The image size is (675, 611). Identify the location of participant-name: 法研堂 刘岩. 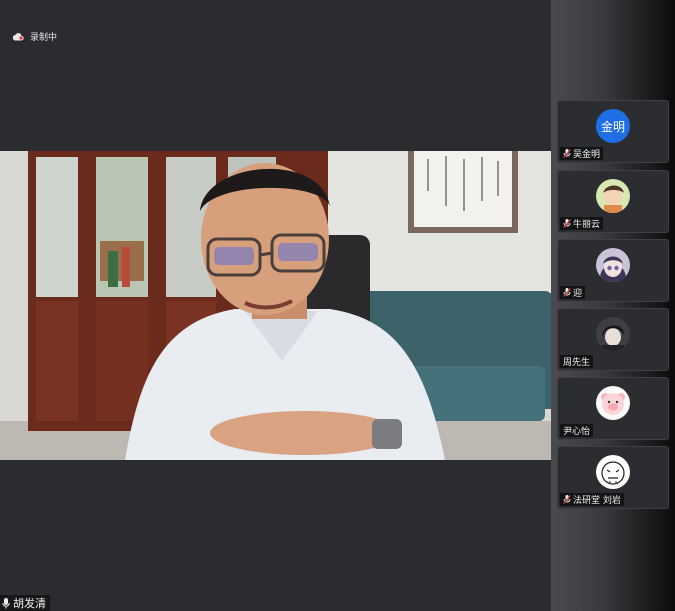
(597, 501).